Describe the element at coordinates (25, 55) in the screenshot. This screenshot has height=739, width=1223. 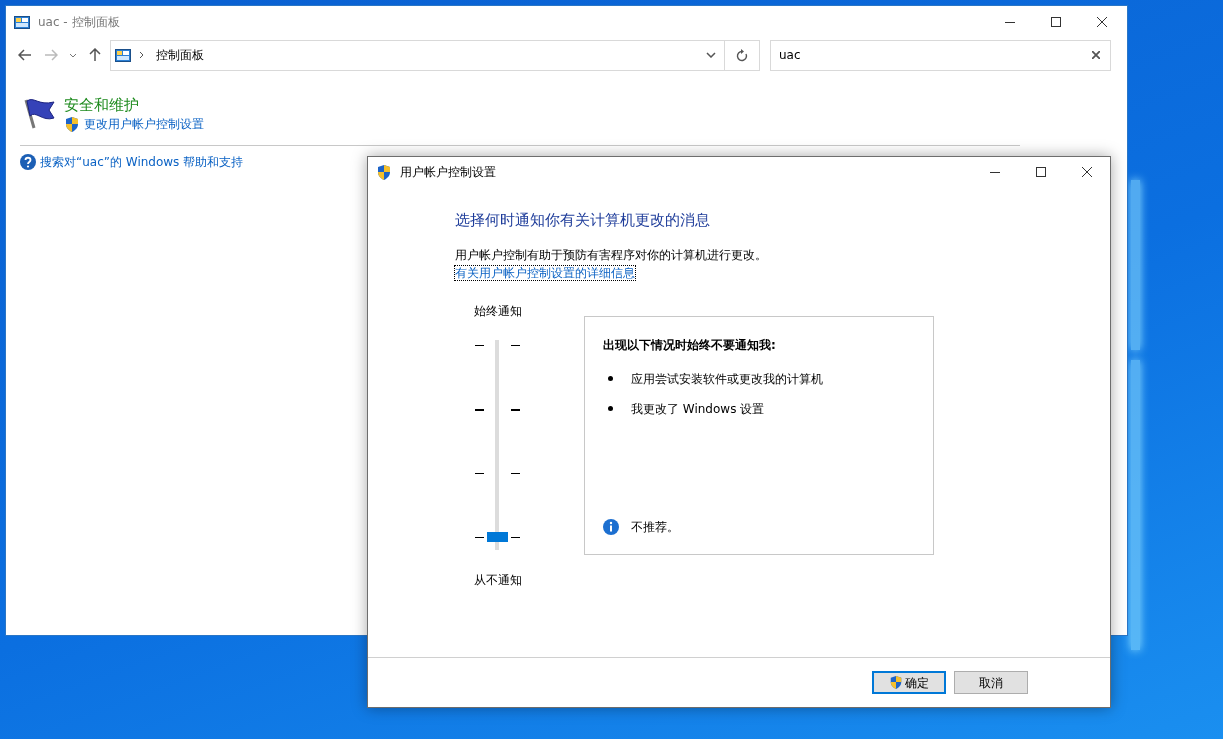
I see `back-arrow-icon` at that location.